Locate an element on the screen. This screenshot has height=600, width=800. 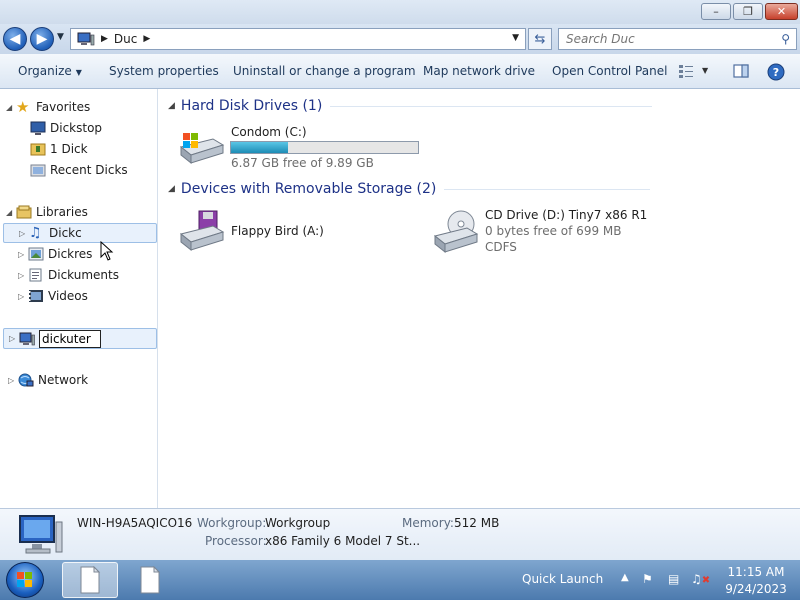
nav-item-dickres: ▷ Dickres is located at coordinates (55, 254).